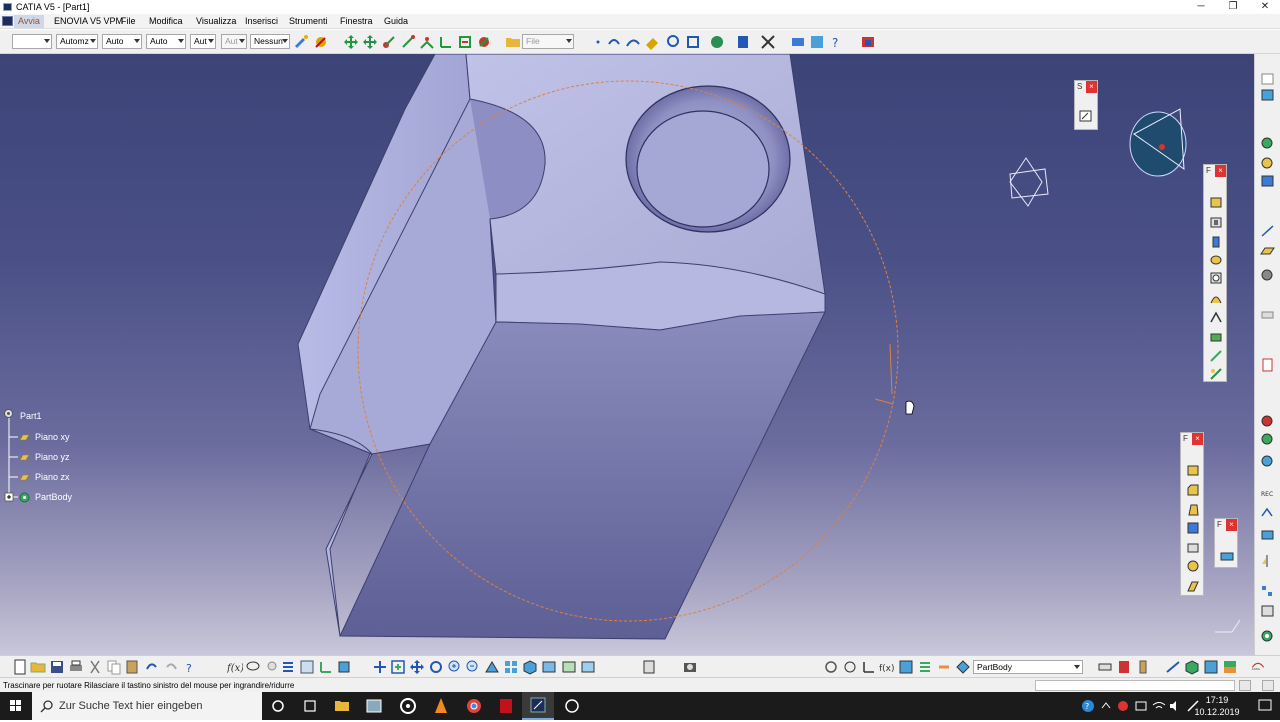 The width and height of the screenshot is (1280, 722). Describe the element at coordinates (817, 42) in the screenshot. I see `table-icon` at that location.